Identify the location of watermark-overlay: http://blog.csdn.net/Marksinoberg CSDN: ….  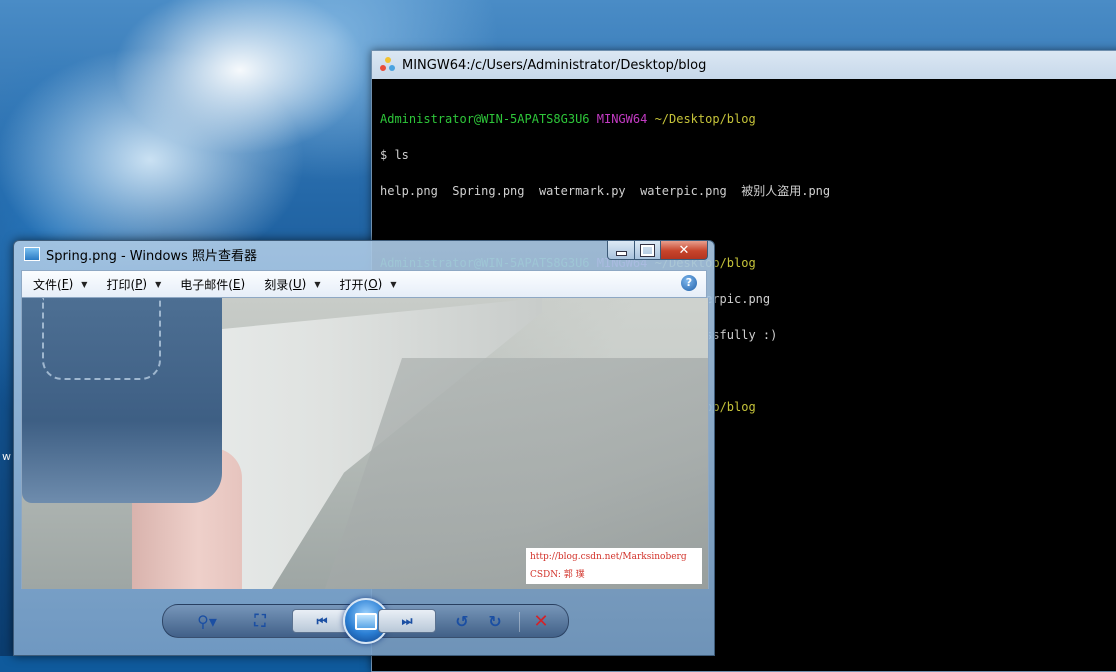
(614, 566).